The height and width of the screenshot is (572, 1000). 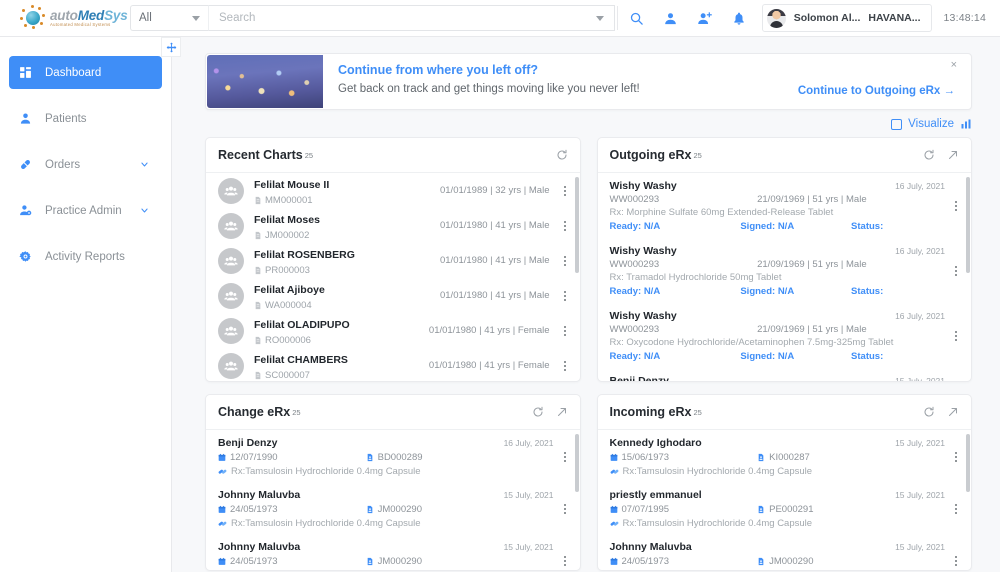 What do you see at coordinates (494, 295) in the screenshot?
I see `patient-demographics: 01/01/1980 | 41 yrs | Male` at bounding box center [494, 295].